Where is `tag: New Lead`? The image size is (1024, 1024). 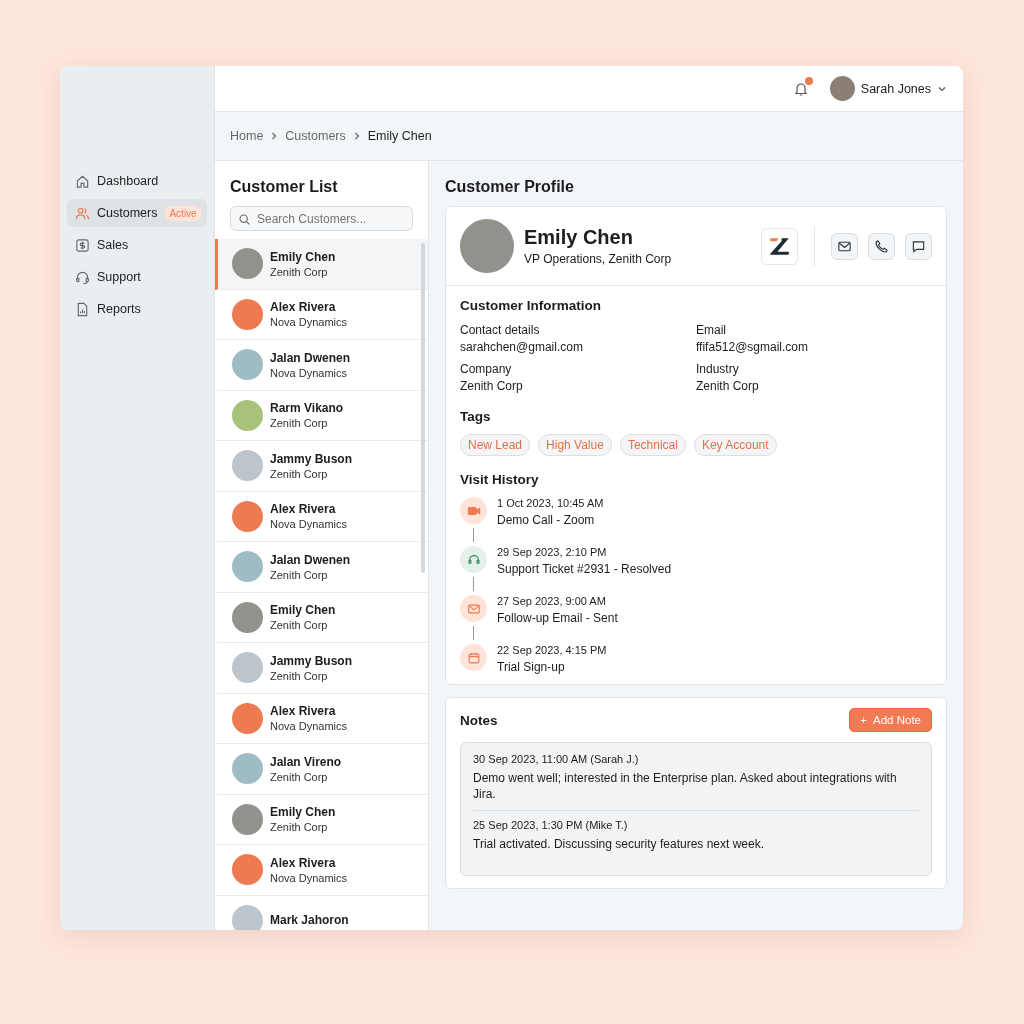 tag: New Lead is located at coordinates (495, 445).